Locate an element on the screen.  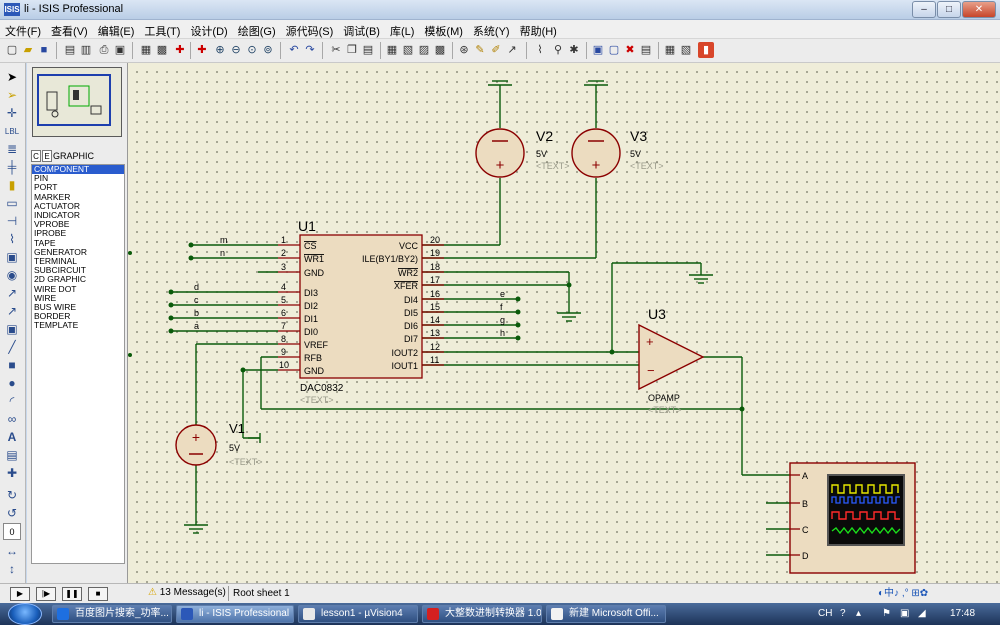
oscilloscope: A B C D is located at coordinates (852, 518).